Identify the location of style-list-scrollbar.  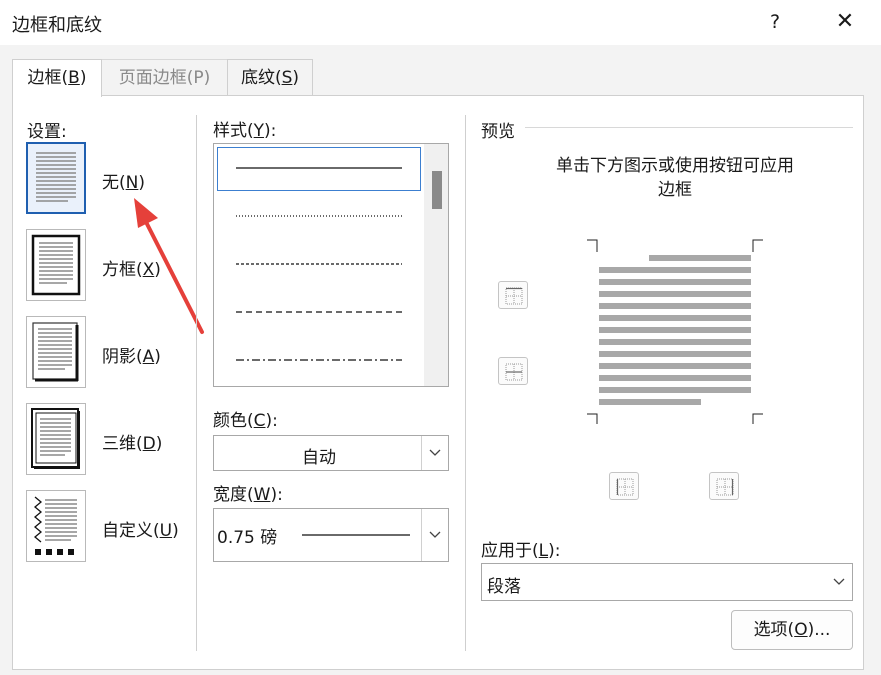
(436, 265).